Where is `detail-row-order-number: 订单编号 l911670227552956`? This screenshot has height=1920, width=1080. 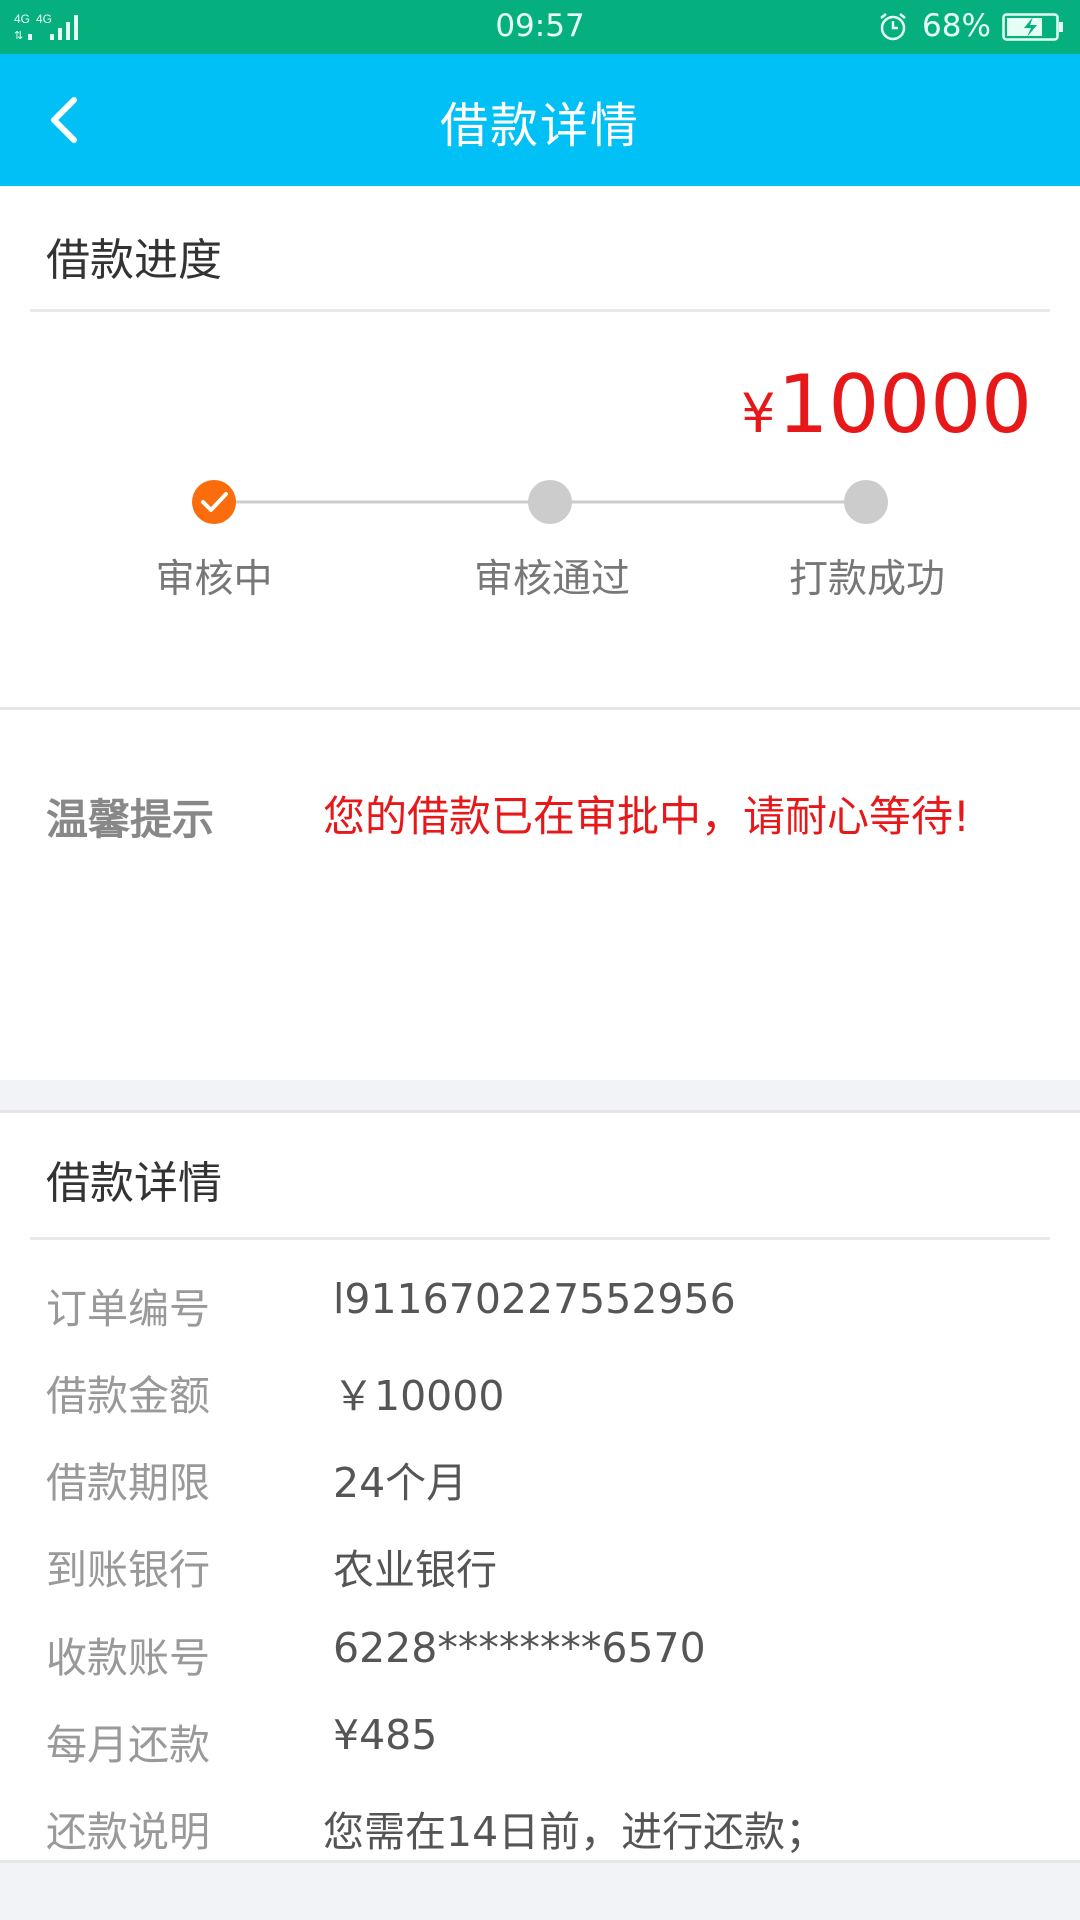 detail-row-order-number: 订单编号 l911670227552956 is located at coordinates (540, 1303).